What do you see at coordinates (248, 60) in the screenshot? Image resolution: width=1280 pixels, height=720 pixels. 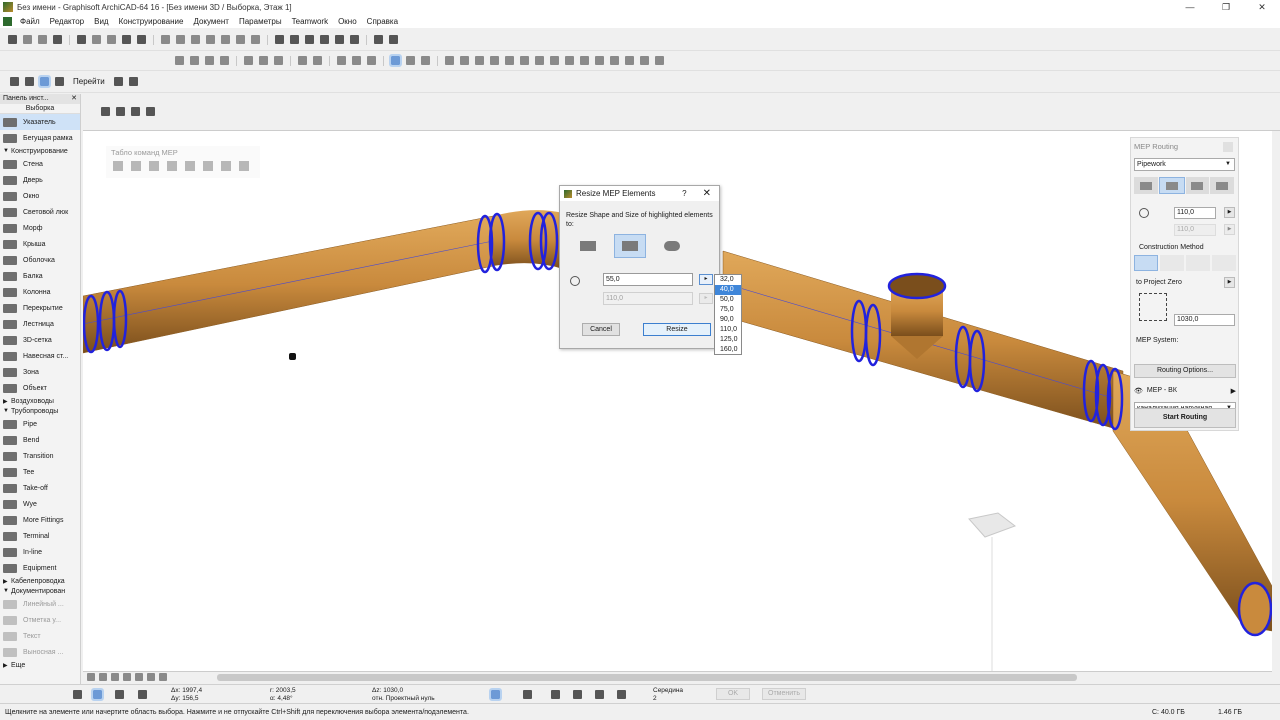 I see `cut-icon` at bounding box center [248, 60].